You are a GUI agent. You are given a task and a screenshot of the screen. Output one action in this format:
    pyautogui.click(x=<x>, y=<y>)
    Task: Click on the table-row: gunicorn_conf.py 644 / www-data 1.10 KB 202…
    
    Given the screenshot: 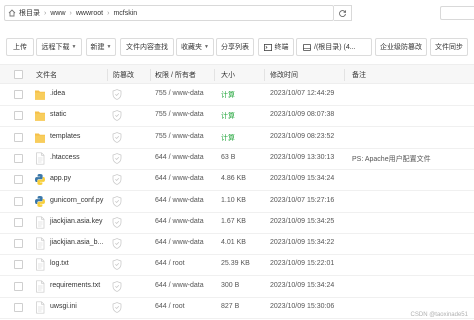 What is the action you would take?
    pyautogui.click(x=237, y=202)
    